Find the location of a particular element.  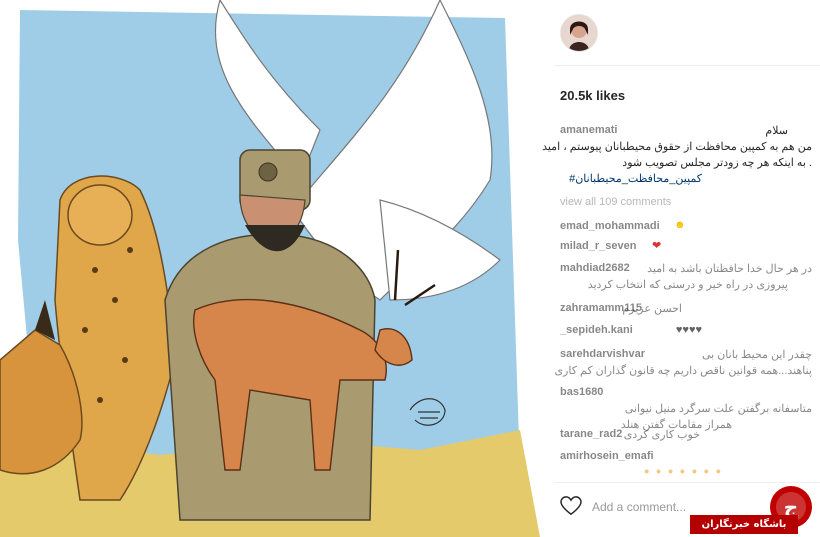

comment-row-cont: متاسفانه برگفتن علت سرگرد منیل نیوانی is located at coordinates (686, 409).